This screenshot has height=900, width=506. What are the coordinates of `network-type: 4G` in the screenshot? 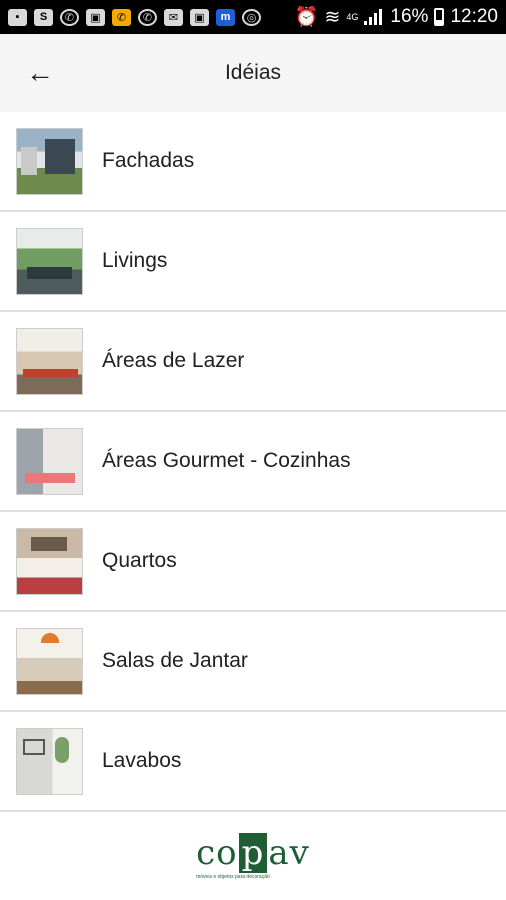 It's located at (352, 17).